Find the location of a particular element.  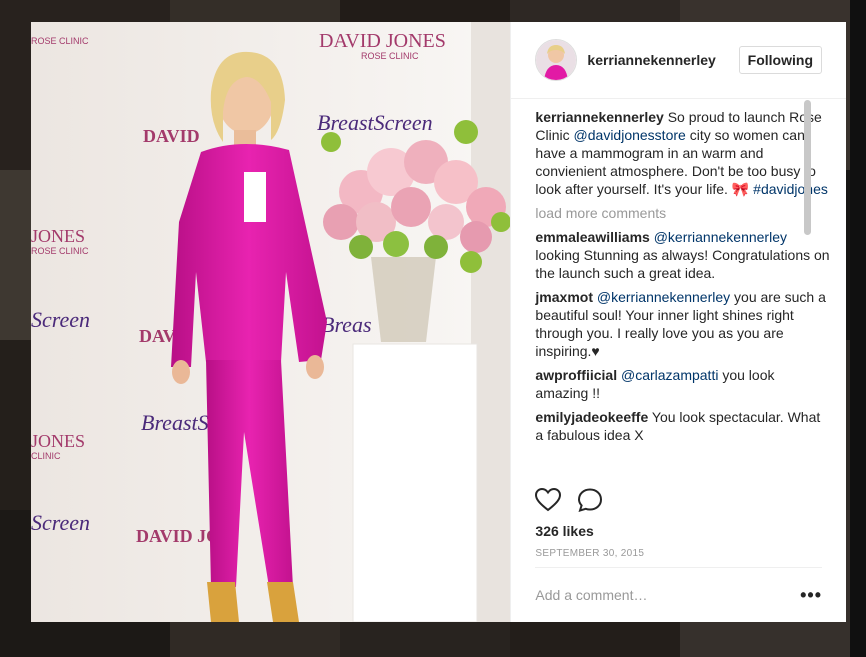

likes-count: 326 likes is located at coordinates (564, 531).